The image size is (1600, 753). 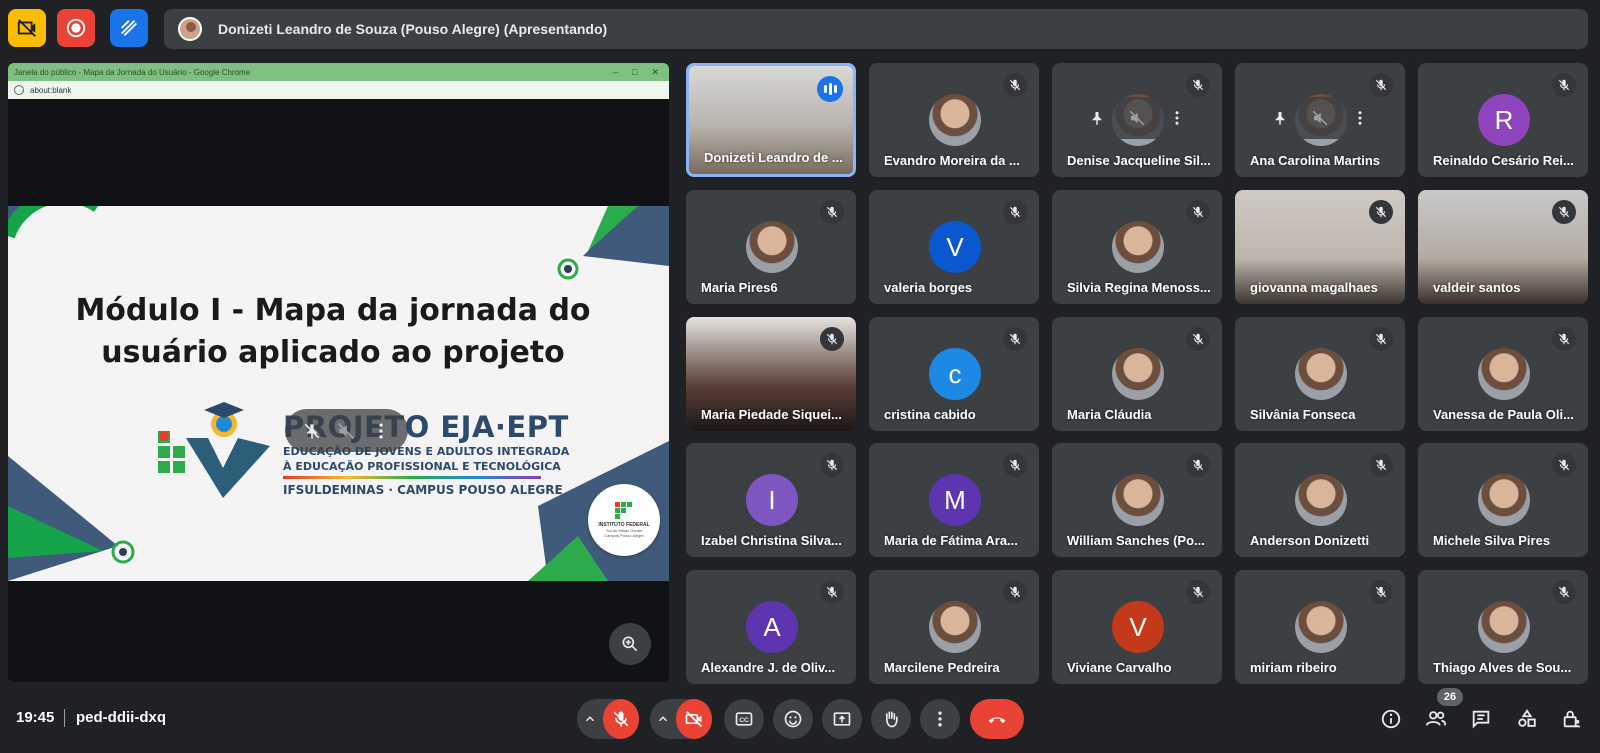 What do you see at coordinates (954, 627) in the screenshot?
I see `participant-tile: Marcilene Pedreira` at bounding box center [954, 627].